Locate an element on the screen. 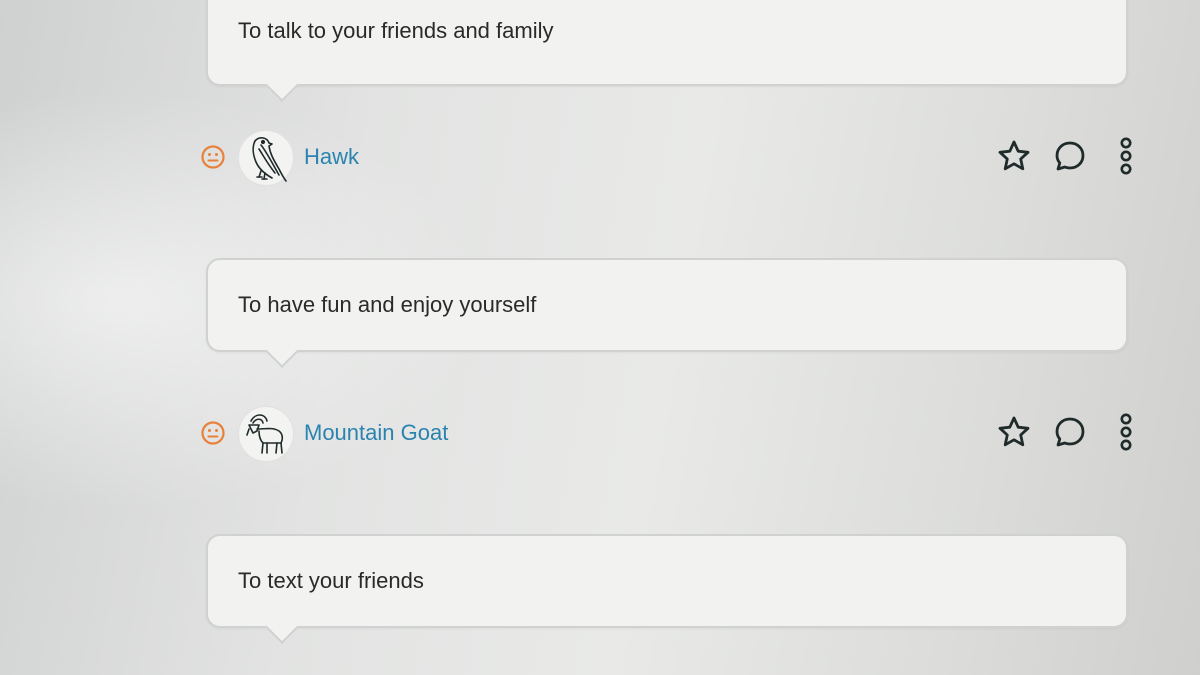 This screenshot has height=675, width=1200. answer-author-row: Mountain Goat is located at coordinates (671, 434).